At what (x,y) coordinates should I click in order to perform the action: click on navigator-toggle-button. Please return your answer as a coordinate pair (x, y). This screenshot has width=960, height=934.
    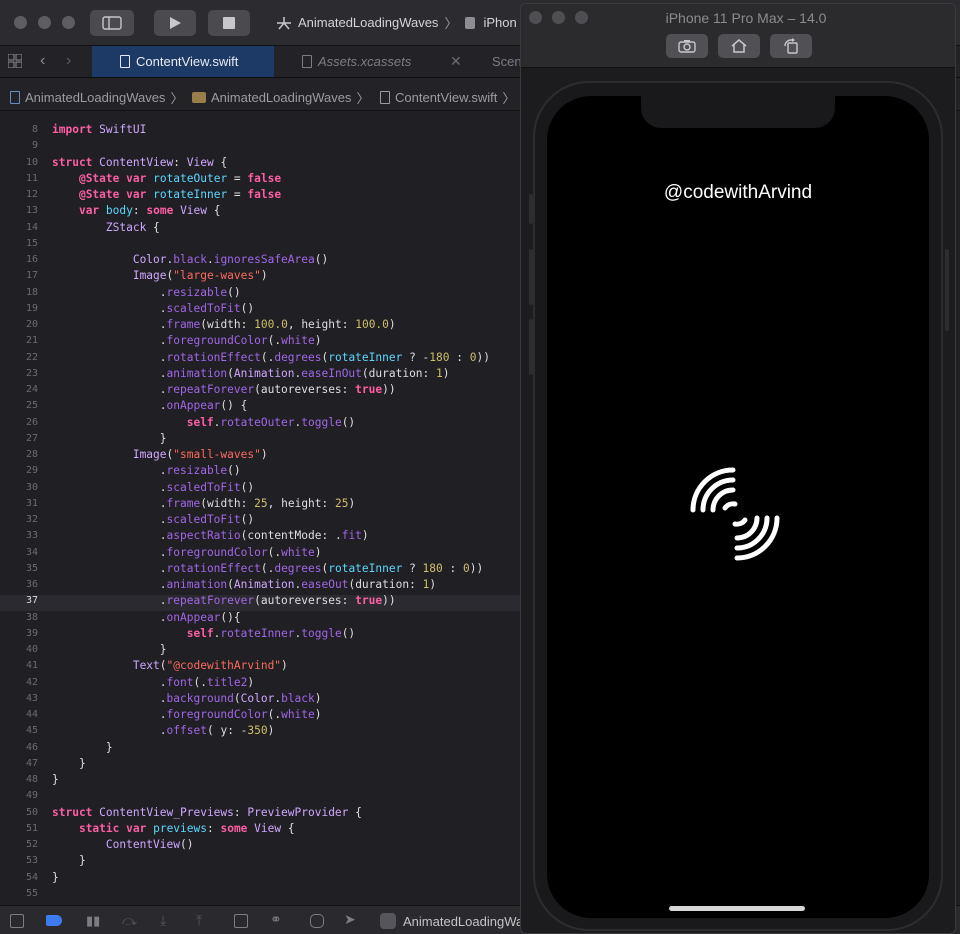
    Looking at the image, I should click on (112, 23).